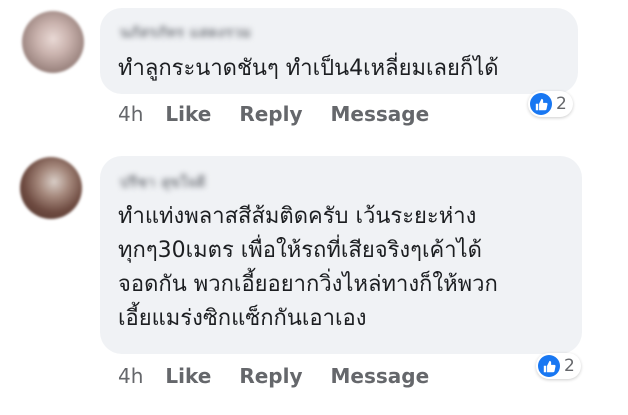 The width and height of the screenshot is (628, 415). I want to click on comment-author: ปรีชา สุขใจดี, so click(163, 183).